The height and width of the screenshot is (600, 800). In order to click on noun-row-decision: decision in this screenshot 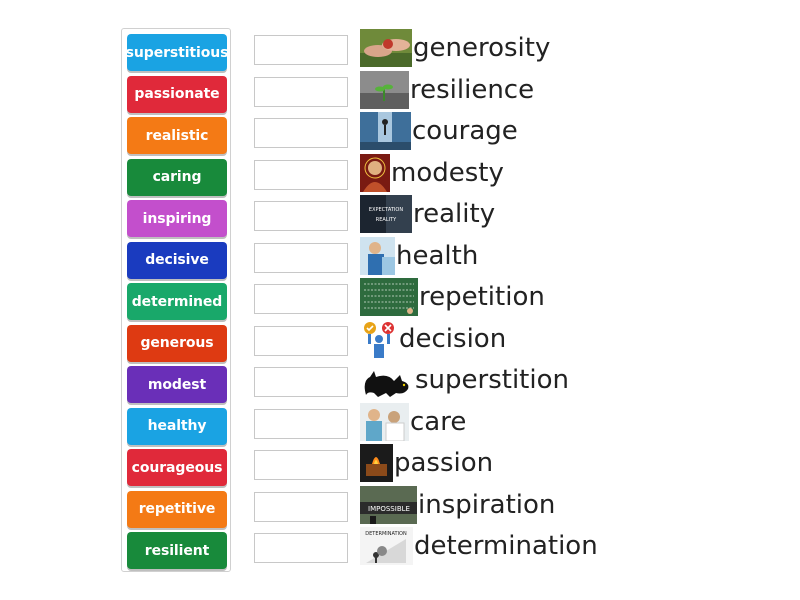, I will do `click(433, 339)`.